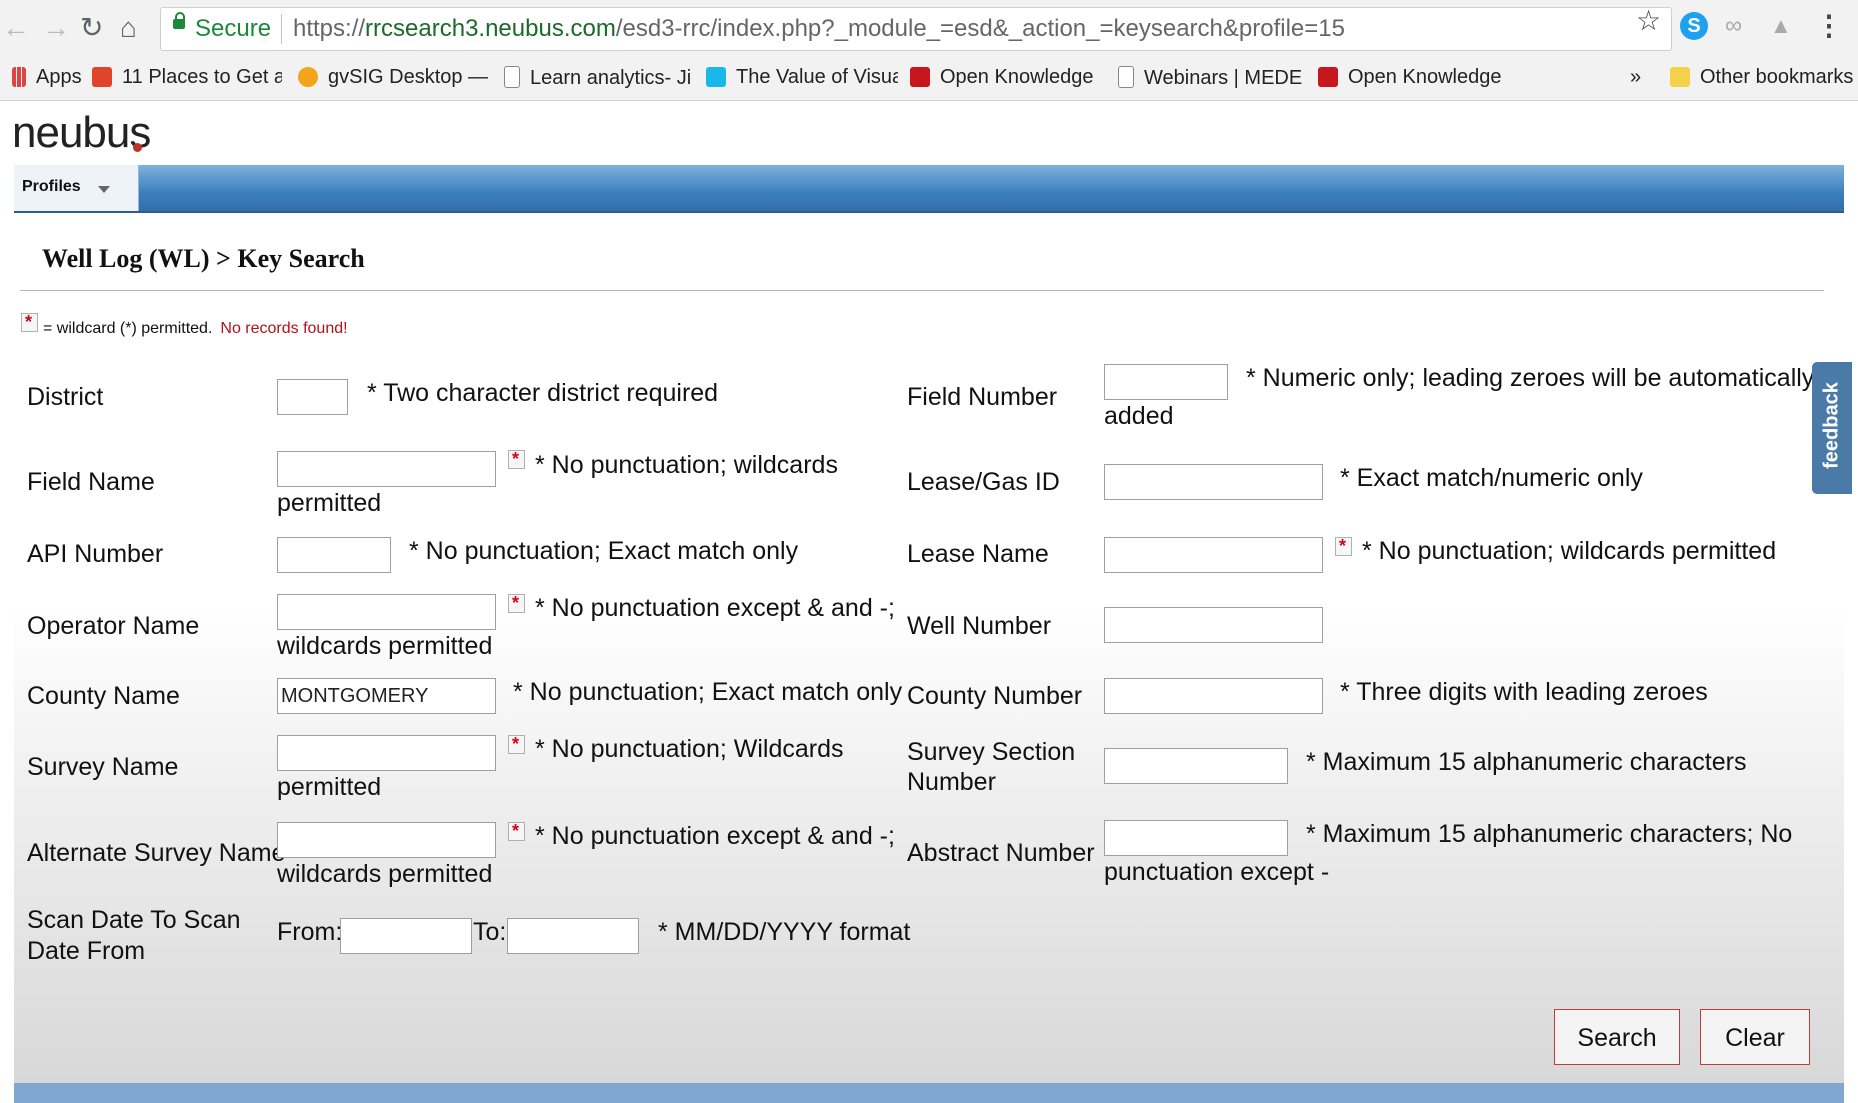 This screenshot has height=1103, width=1858. Describe the element at coordinates (137, 147) in the screenshot. I see `logo-dot` at that location.